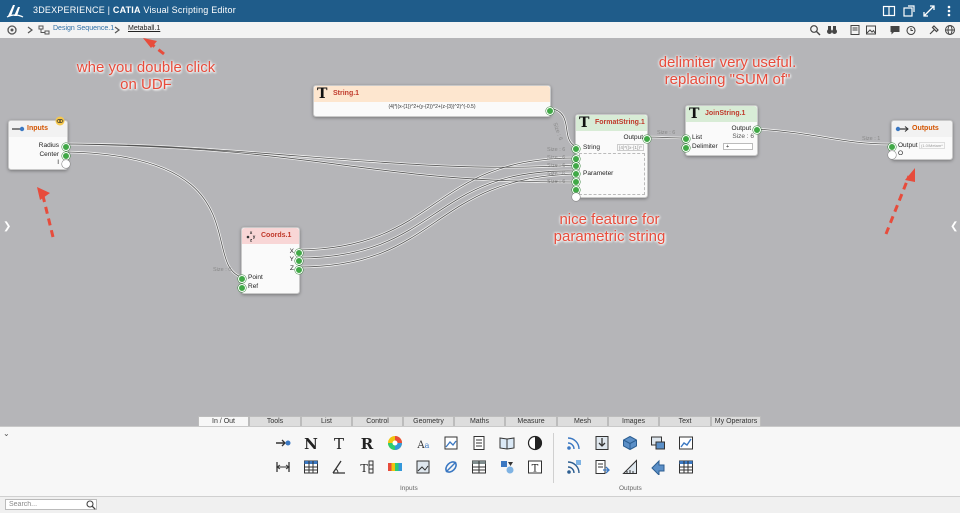 The width and height of the screenshot is (960, 513). Describe the element at coordinates (423, 467) in the screenshot. I see `image-frame-icon` at that location.